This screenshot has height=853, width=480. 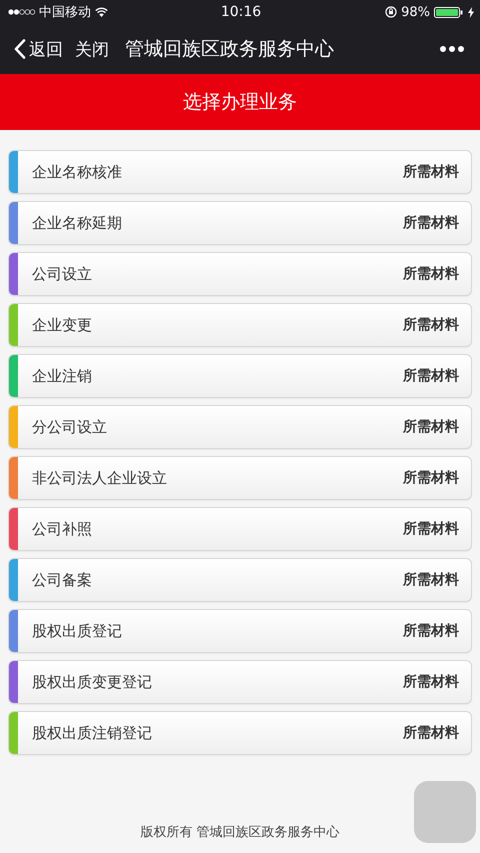 I want to click on service-item: 股权出质变更登记 所需材料, so click(x=240, y=682).